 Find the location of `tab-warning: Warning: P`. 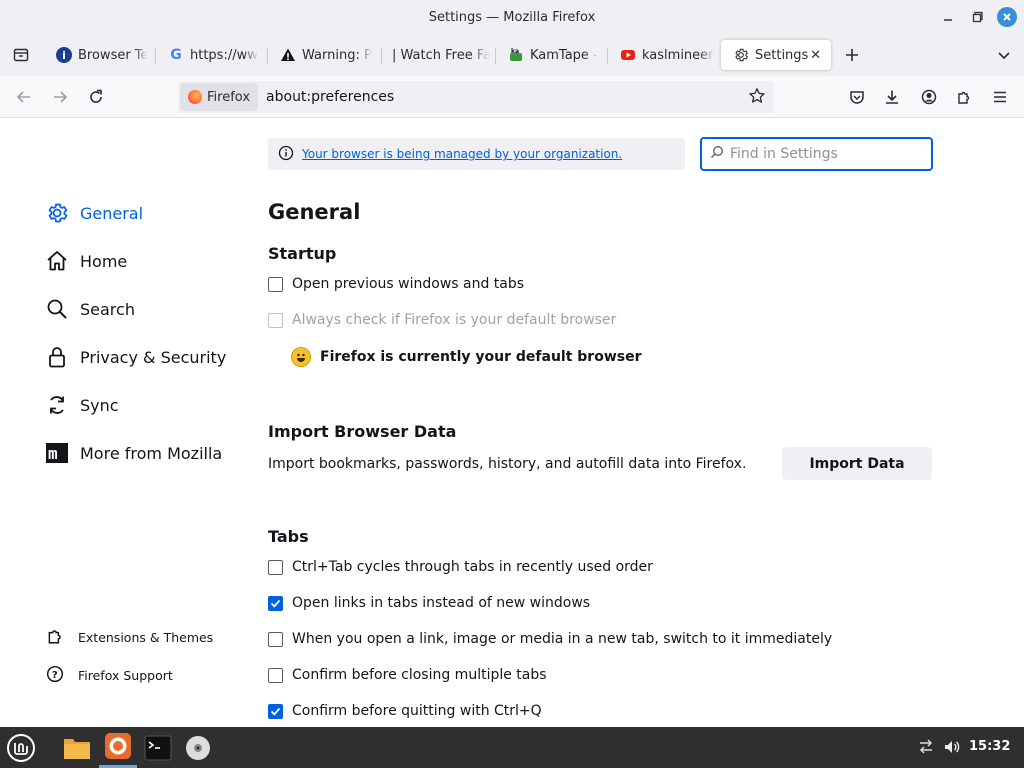

tab-warning: Warning: P is located at coordinates (321, 55).